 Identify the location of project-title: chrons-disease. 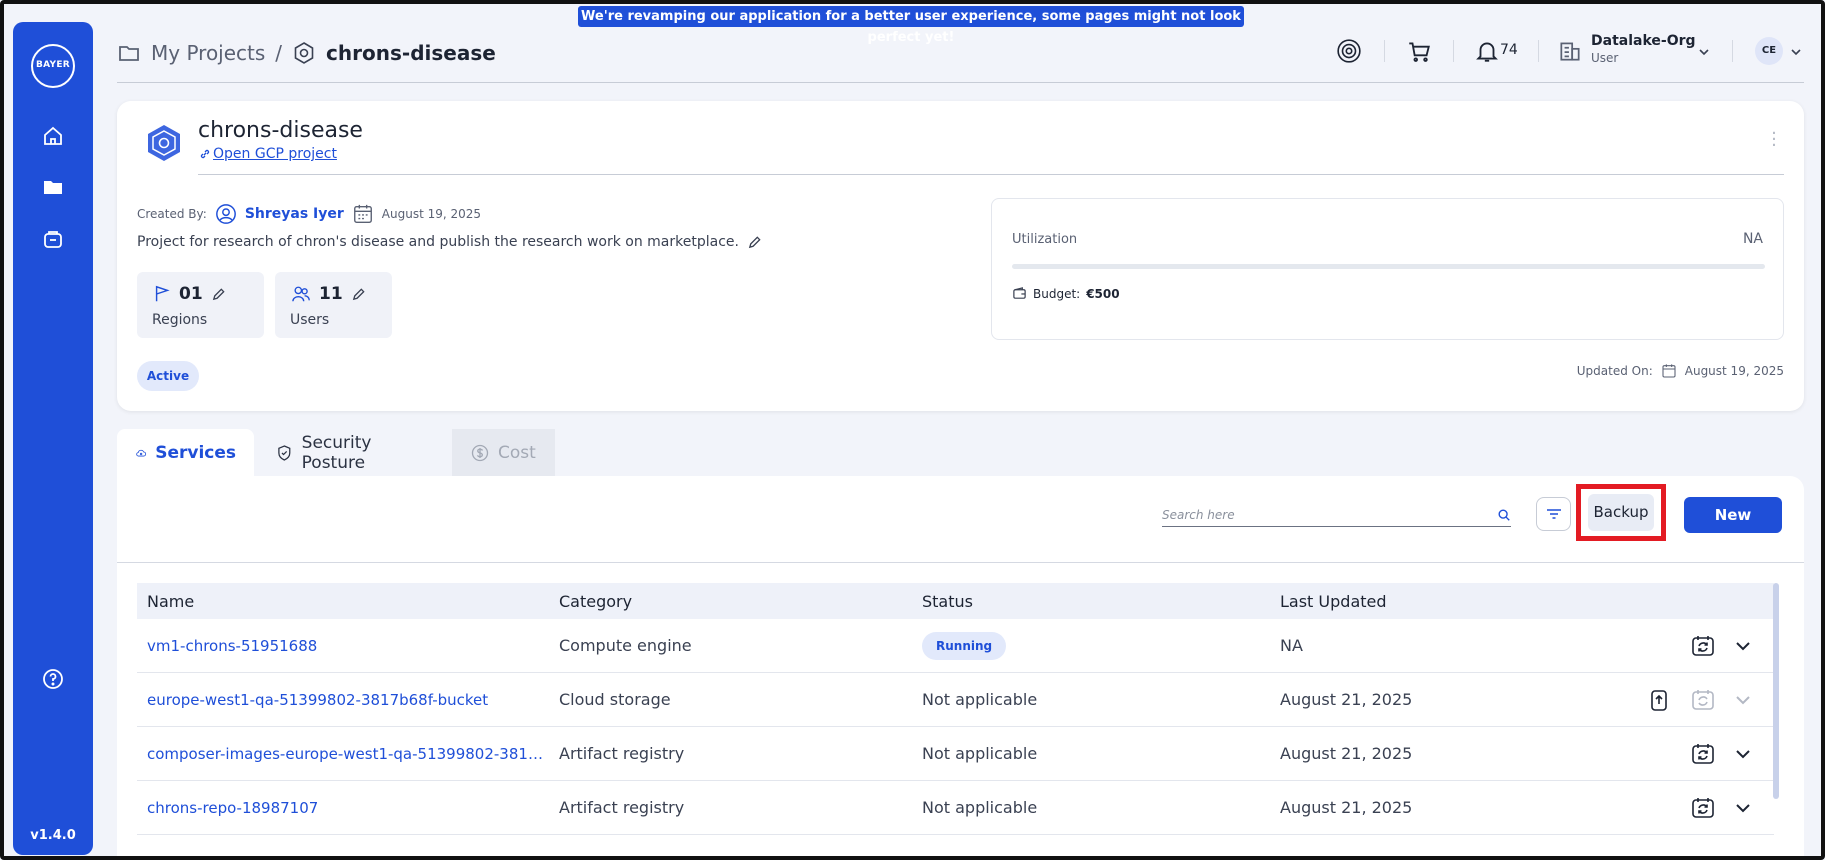
(280, 130).